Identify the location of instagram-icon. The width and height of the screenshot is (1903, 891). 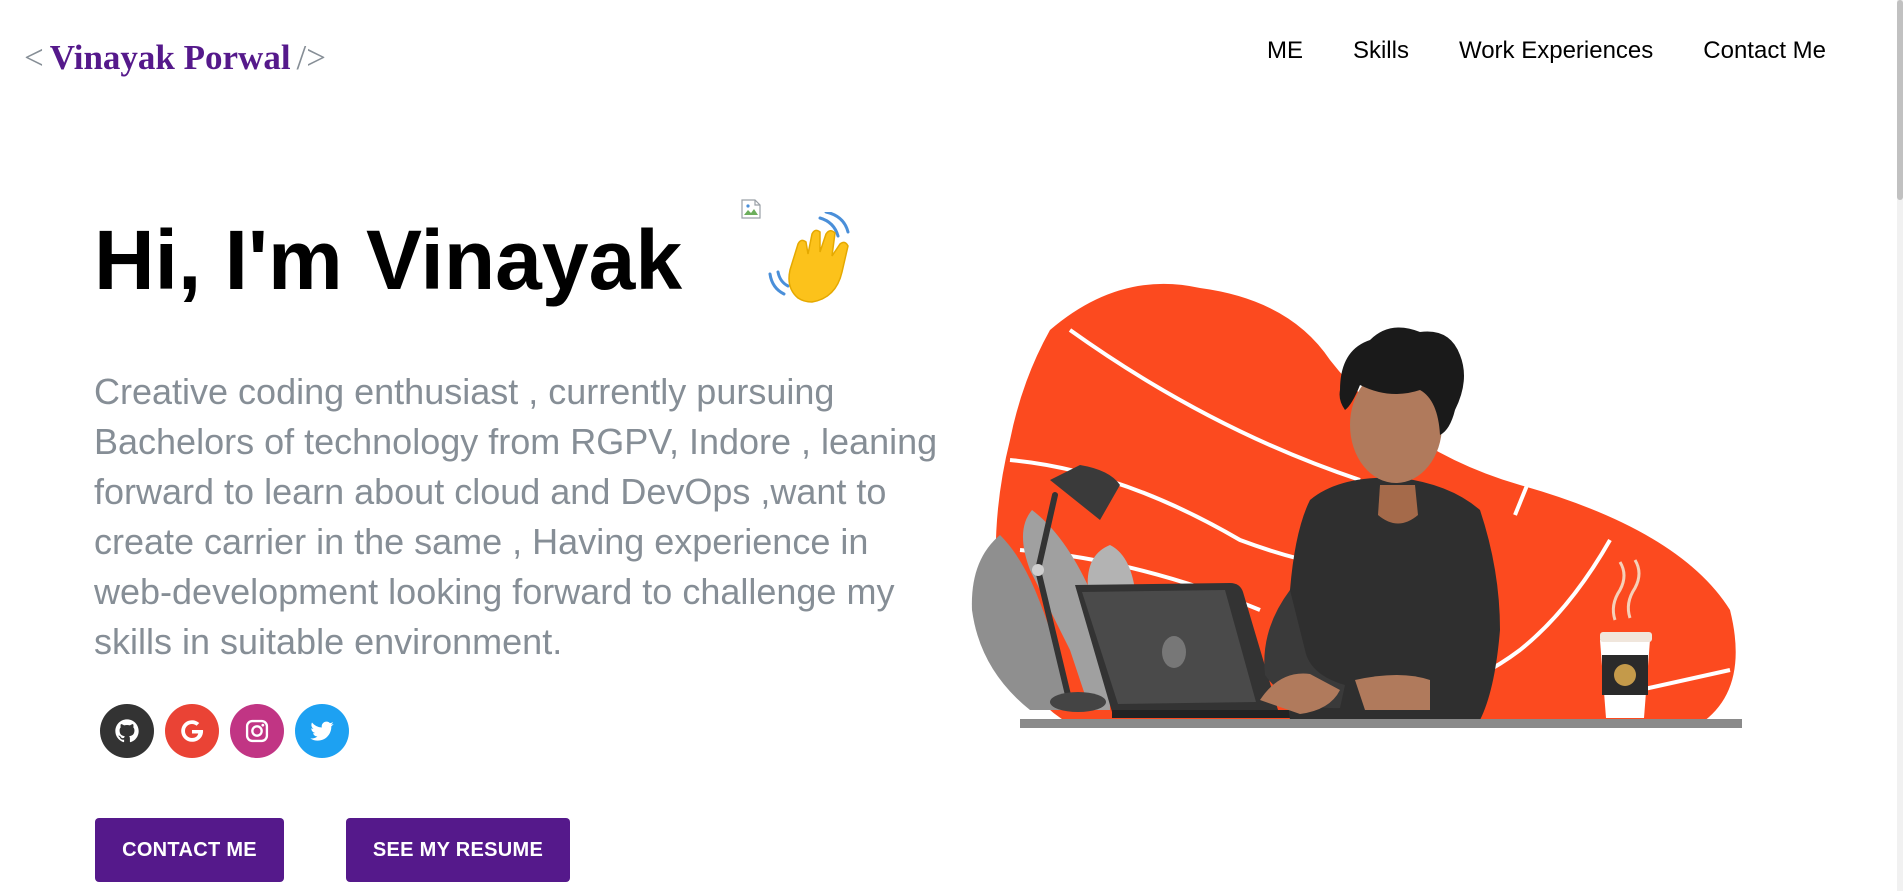
(257, 731).